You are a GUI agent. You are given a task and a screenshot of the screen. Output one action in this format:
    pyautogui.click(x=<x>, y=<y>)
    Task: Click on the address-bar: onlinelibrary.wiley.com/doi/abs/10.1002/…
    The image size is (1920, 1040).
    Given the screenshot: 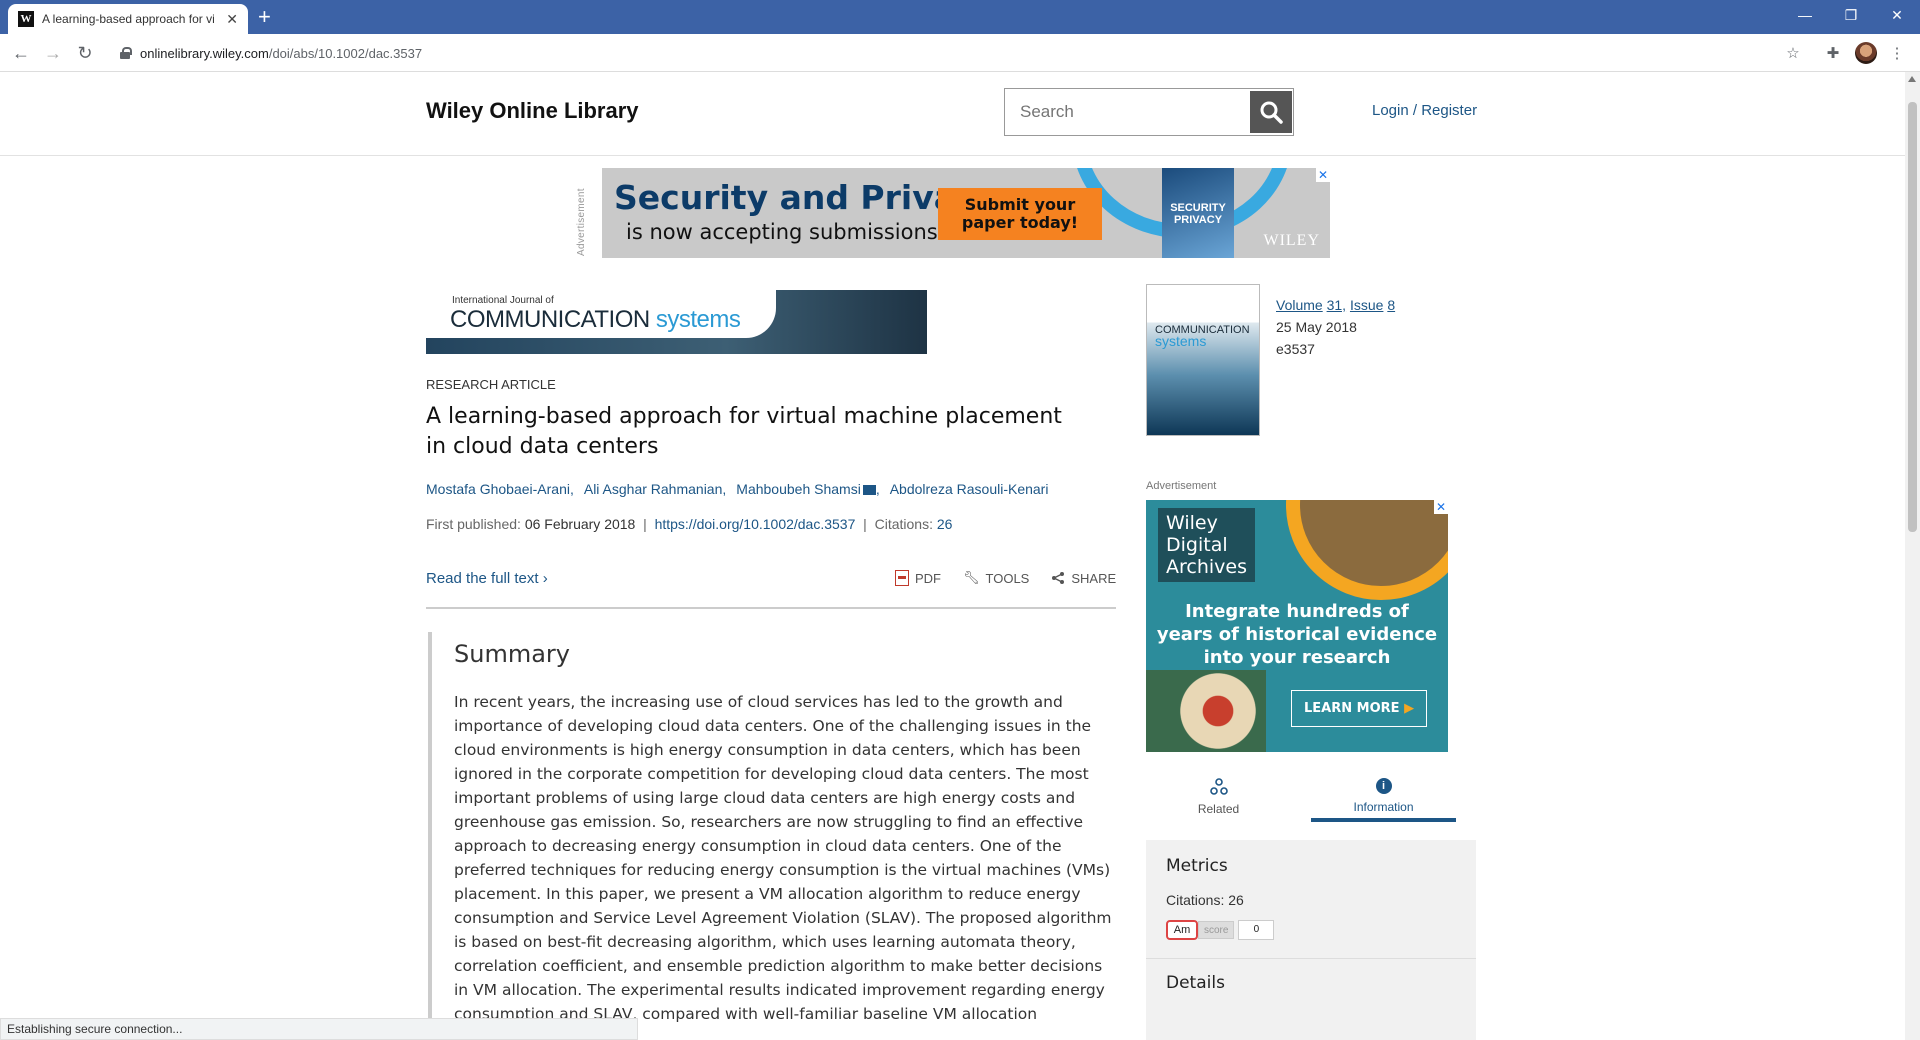 What is the action you would take?
    pyautogui.click(x=953, y=53)
    